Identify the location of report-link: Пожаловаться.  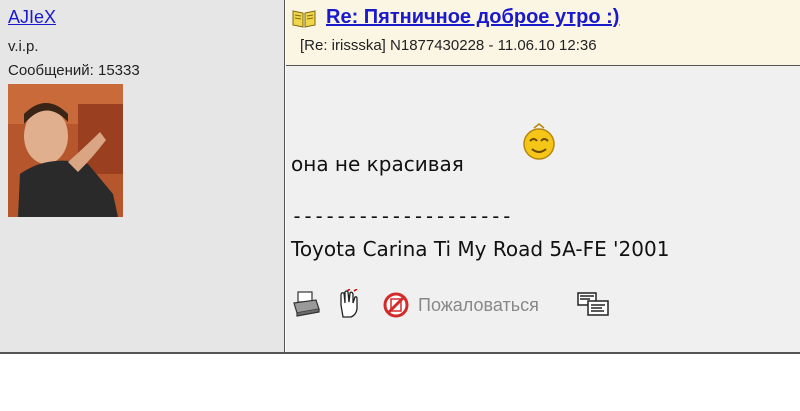
(478, 305).